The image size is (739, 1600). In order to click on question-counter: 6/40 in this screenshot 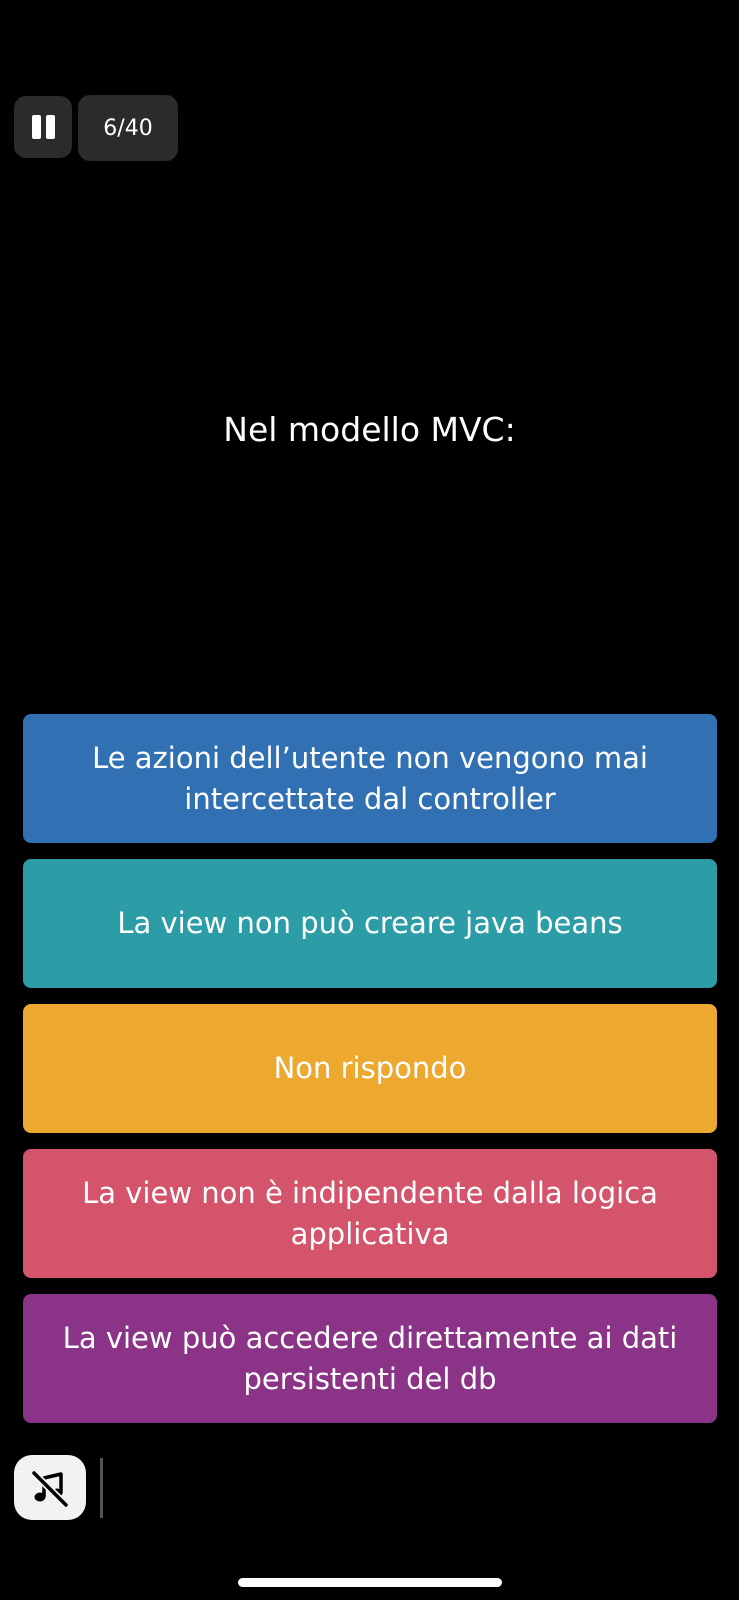, I will do `click(128, 128)`.